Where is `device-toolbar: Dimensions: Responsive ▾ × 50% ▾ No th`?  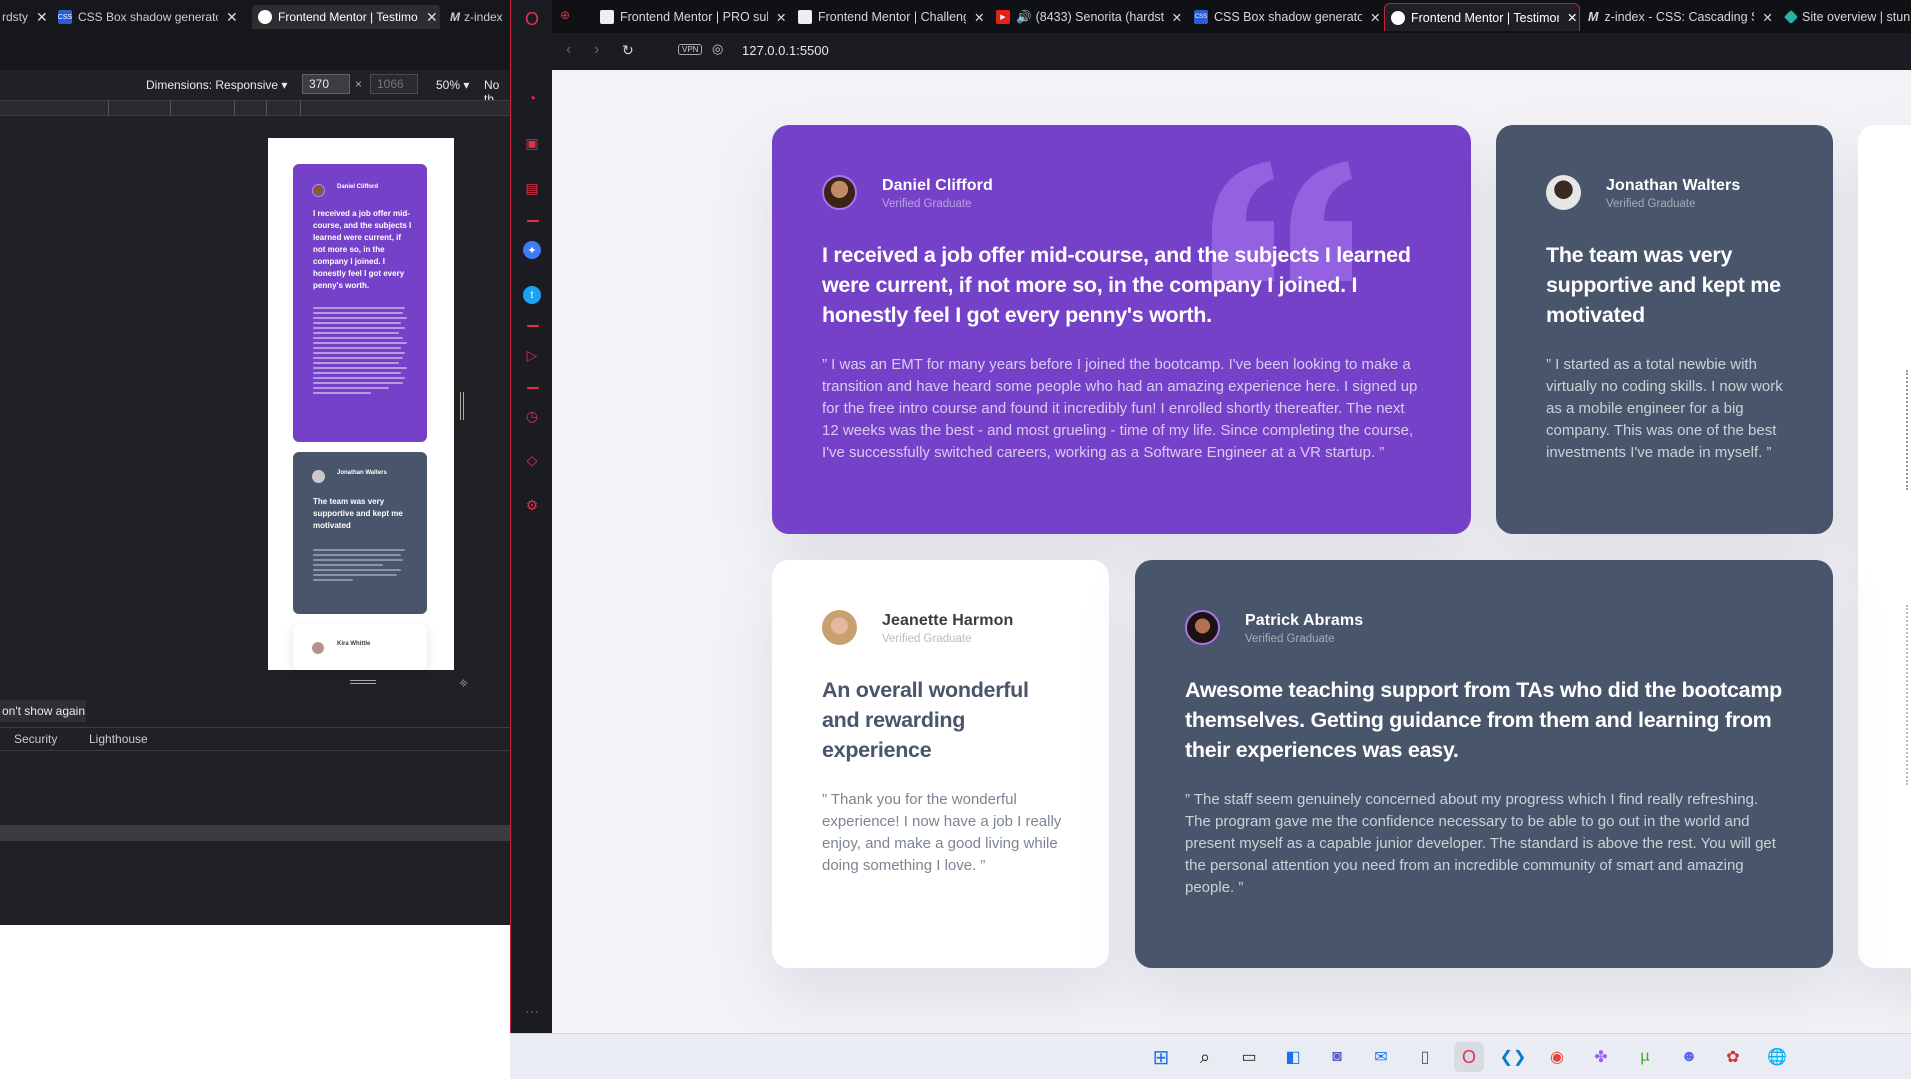
device-toolbar: Dimensions: Responsive ▾ × 50% ▾ No th is located at coordinates (255, 88).